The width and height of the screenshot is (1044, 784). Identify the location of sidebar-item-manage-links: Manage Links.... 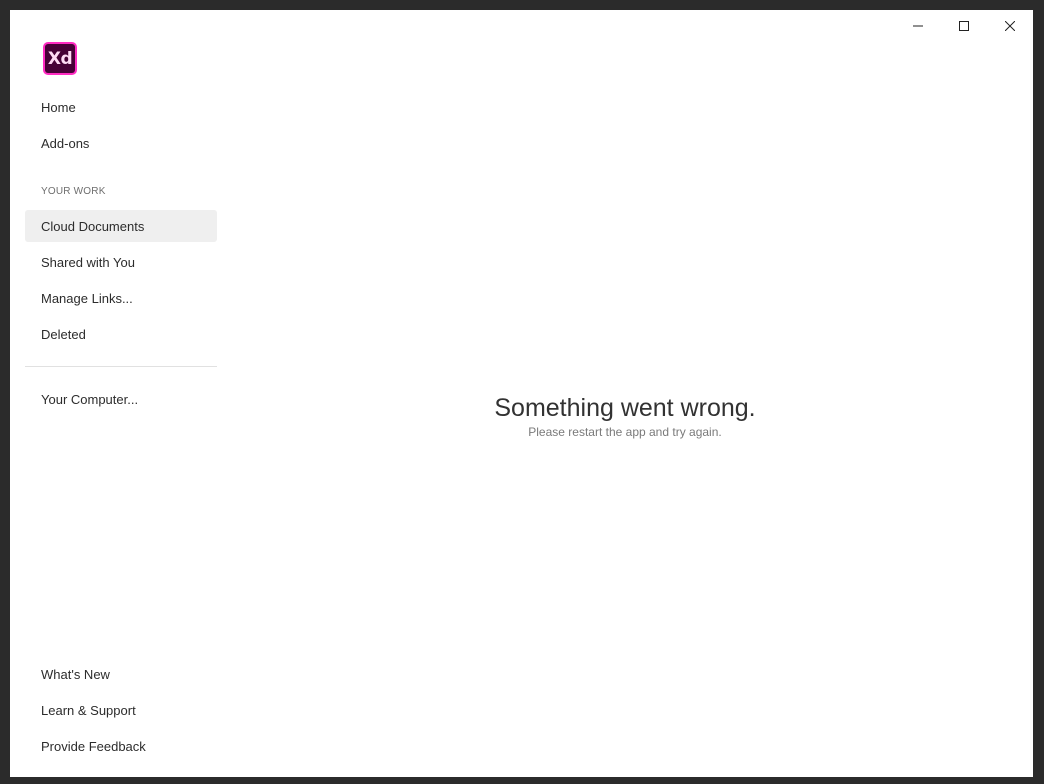
(121, 298).